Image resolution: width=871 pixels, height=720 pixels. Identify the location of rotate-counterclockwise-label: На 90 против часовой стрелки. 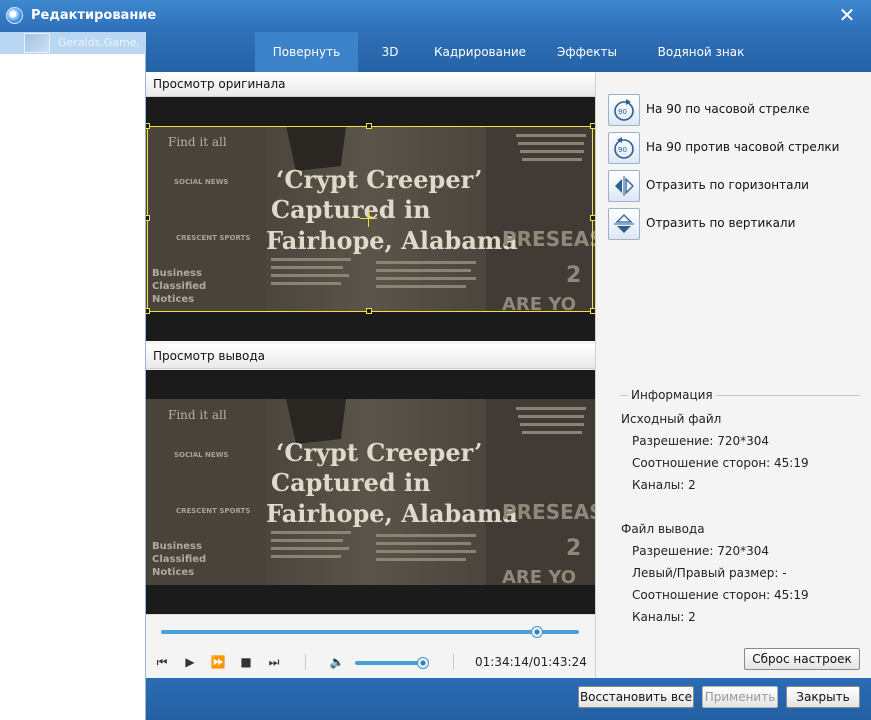
(743, 147).